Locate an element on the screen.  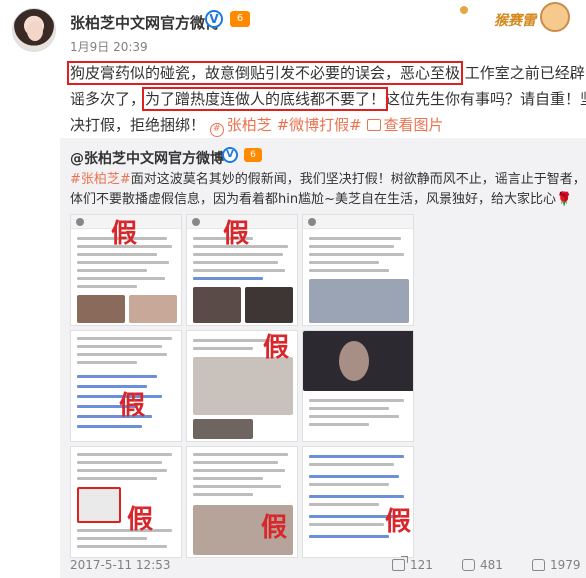
grid-image-8: 假 is located at coordinates (242, 502).